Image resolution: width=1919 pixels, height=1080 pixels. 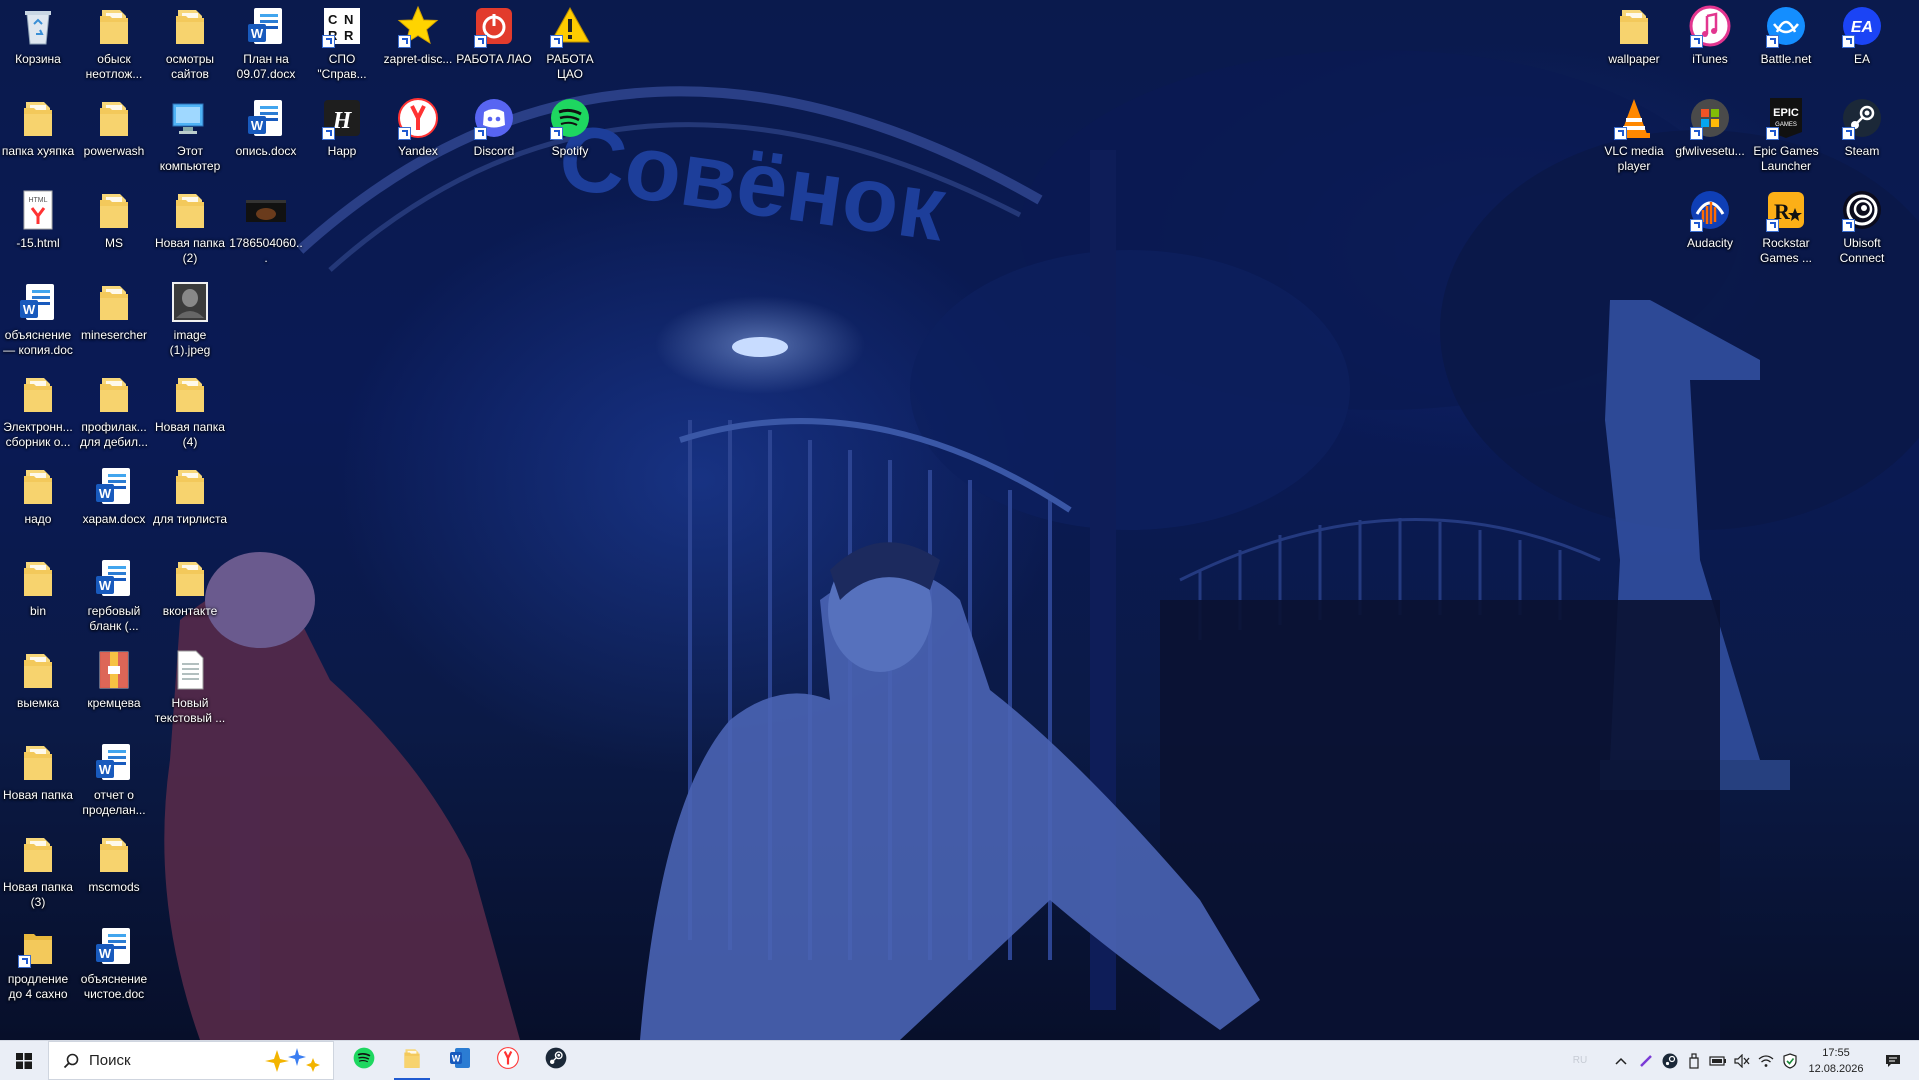 I want to click on desktop-icon: Новая папка (3), so click(x=38, y=874).